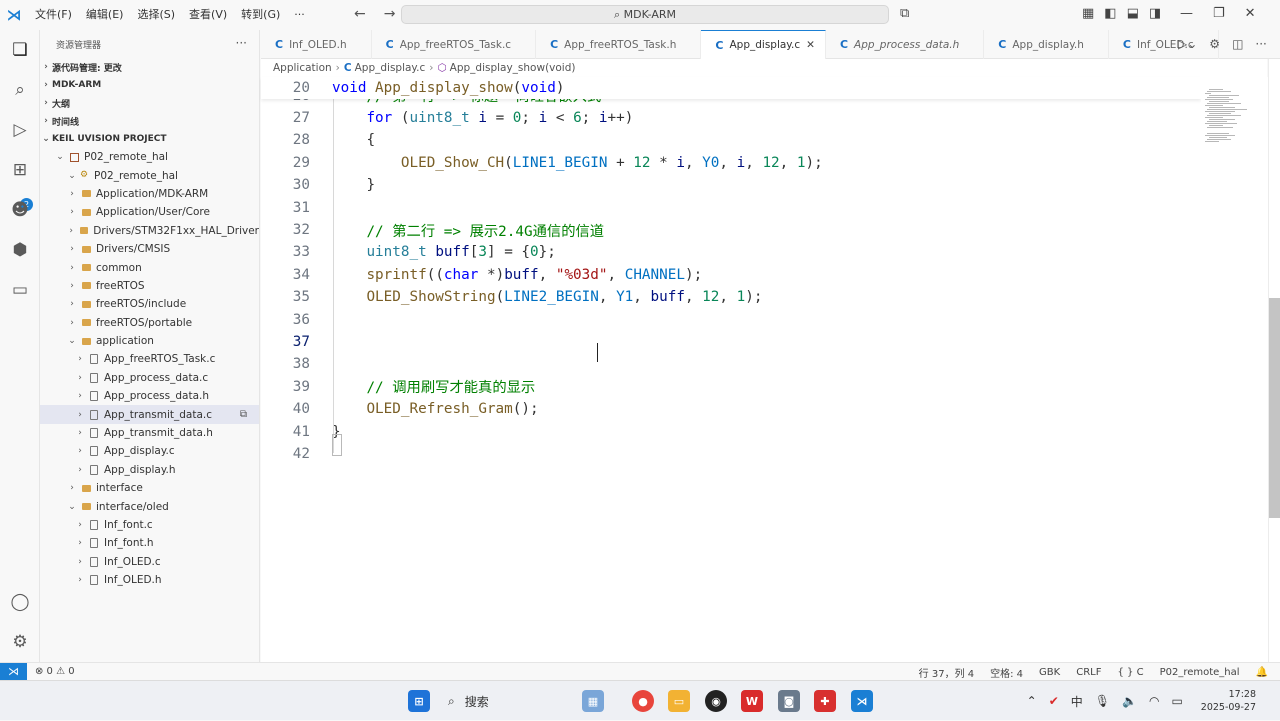  What do you see at coordinates (149, 304) in the screenshot?
I see `tree-folder: › freeRTOS/include` at bounding box center [149, 304].